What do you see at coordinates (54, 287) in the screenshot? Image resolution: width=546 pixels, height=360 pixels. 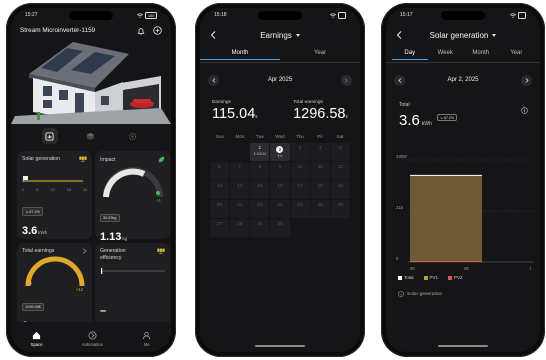 I see `total-earnings-card: Total earnings +12 1296.58€ 0€` at bounding box center [54, 287].